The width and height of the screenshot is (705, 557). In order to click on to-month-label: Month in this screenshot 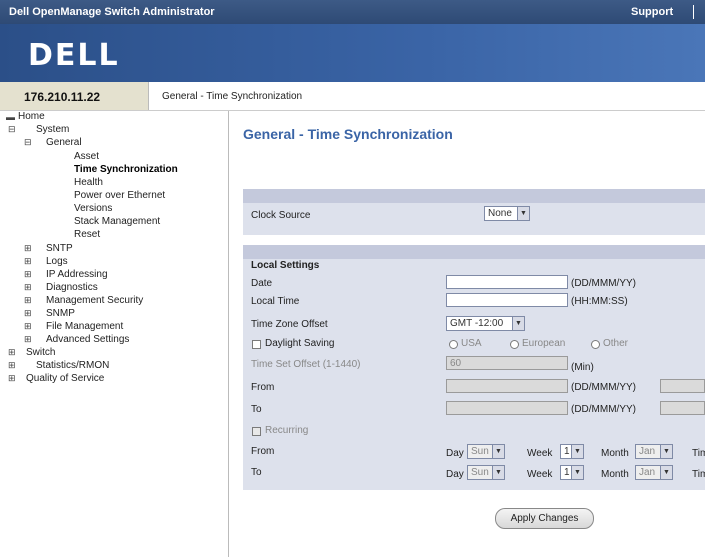, I will do `click(615, 474)`.